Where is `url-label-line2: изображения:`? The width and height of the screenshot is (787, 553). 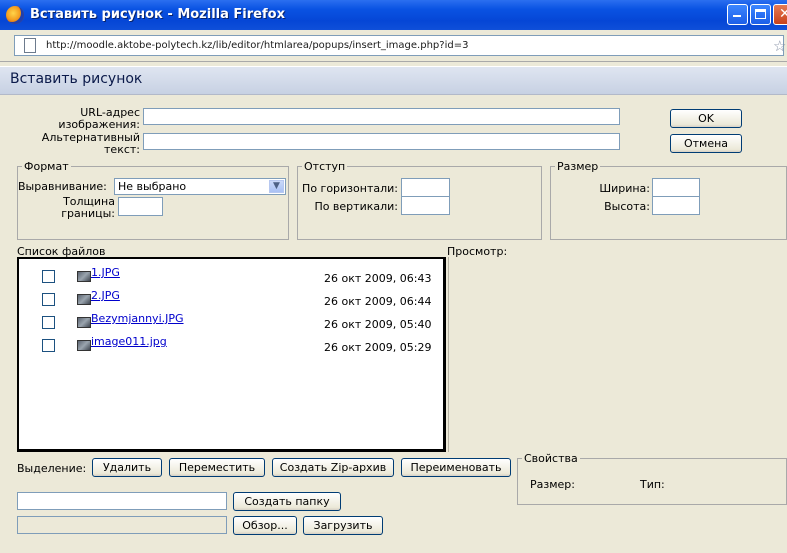 url-label-line2: изображения: is located at coordinates (99, 124).